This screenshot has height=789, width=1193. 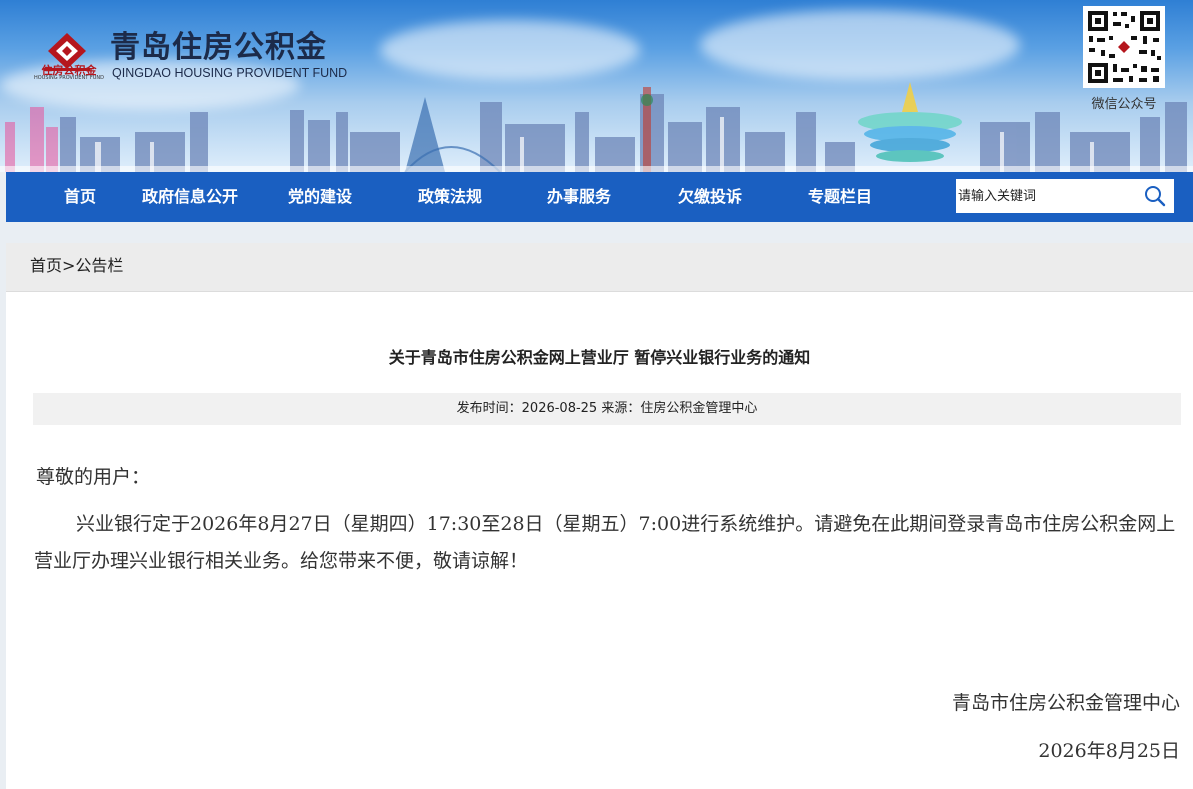 I want to click on article-meta: 发布时间：2026-08-25 来源：住房公积金管理中心, so click(x=607, y=409).